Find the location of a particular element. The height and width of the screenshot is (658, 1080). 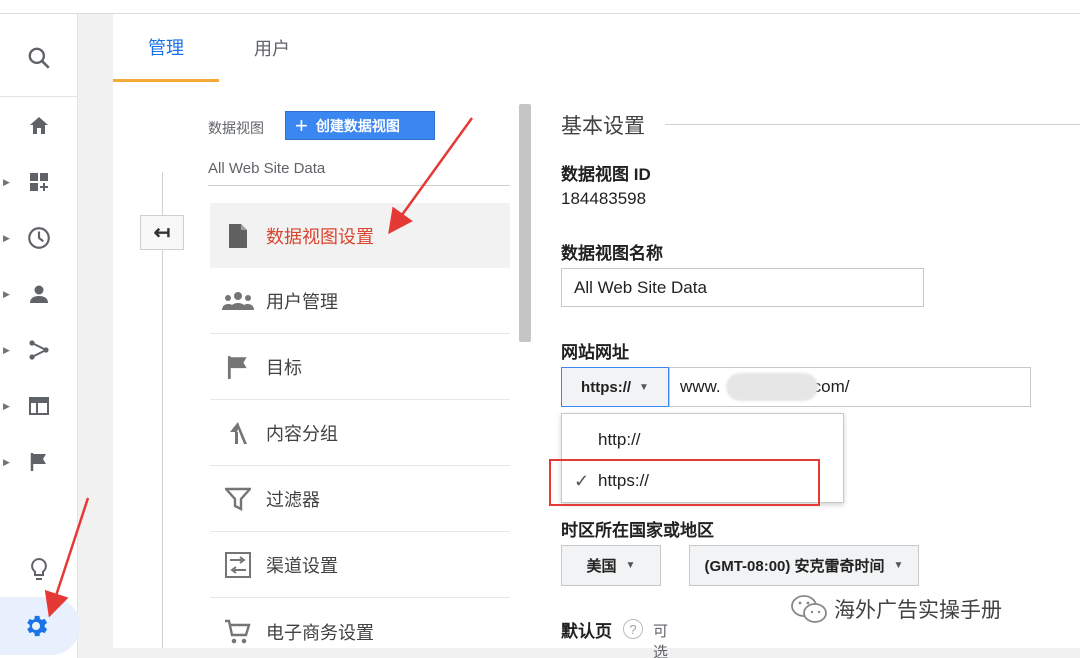

rail-audience: ▶ is located at coordinates (39, 294).